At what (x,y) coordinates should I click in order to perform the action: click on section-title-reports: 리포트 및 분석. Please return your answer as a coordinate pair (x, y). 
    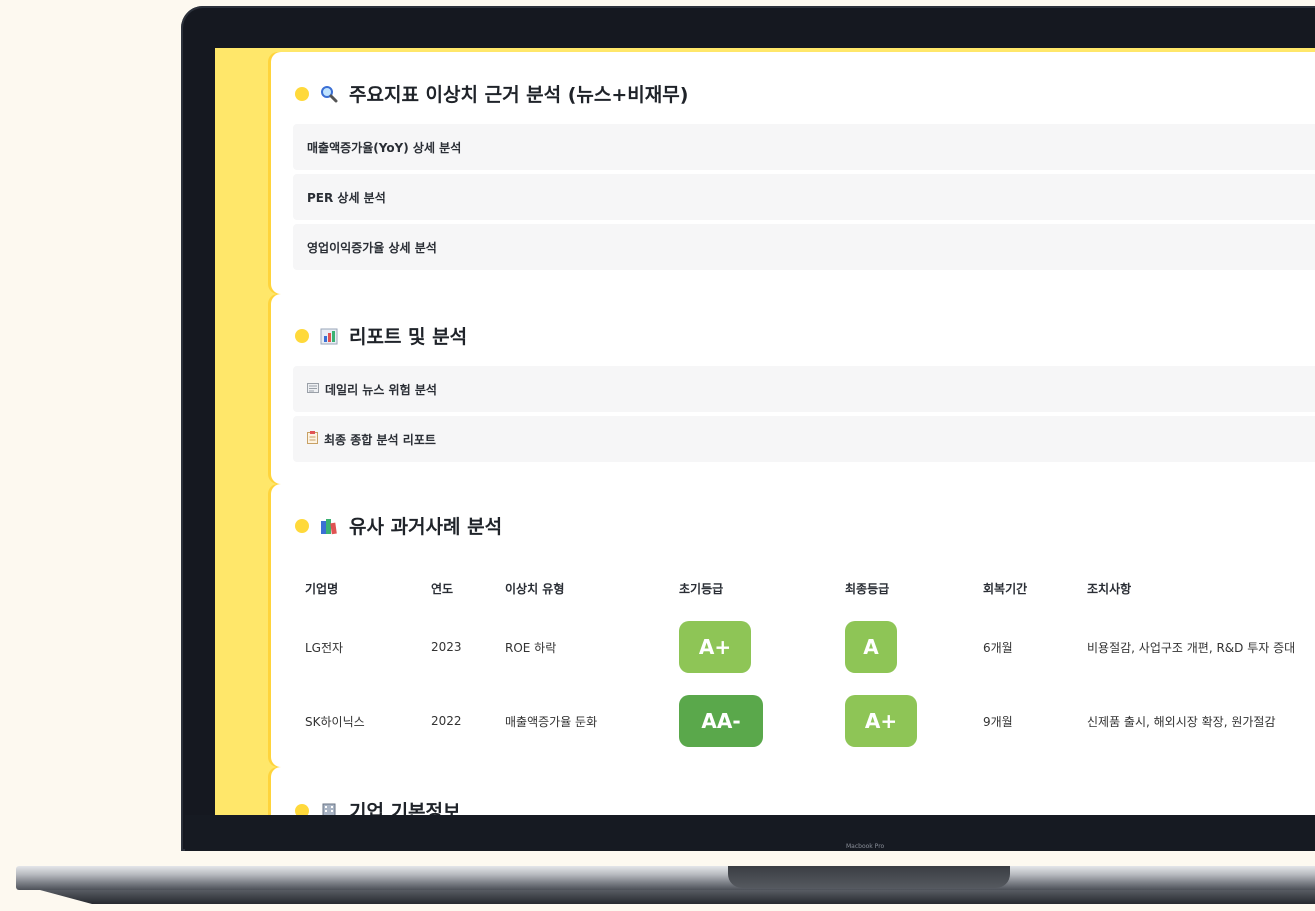
    Looking at the image, I should click on (381, 335).